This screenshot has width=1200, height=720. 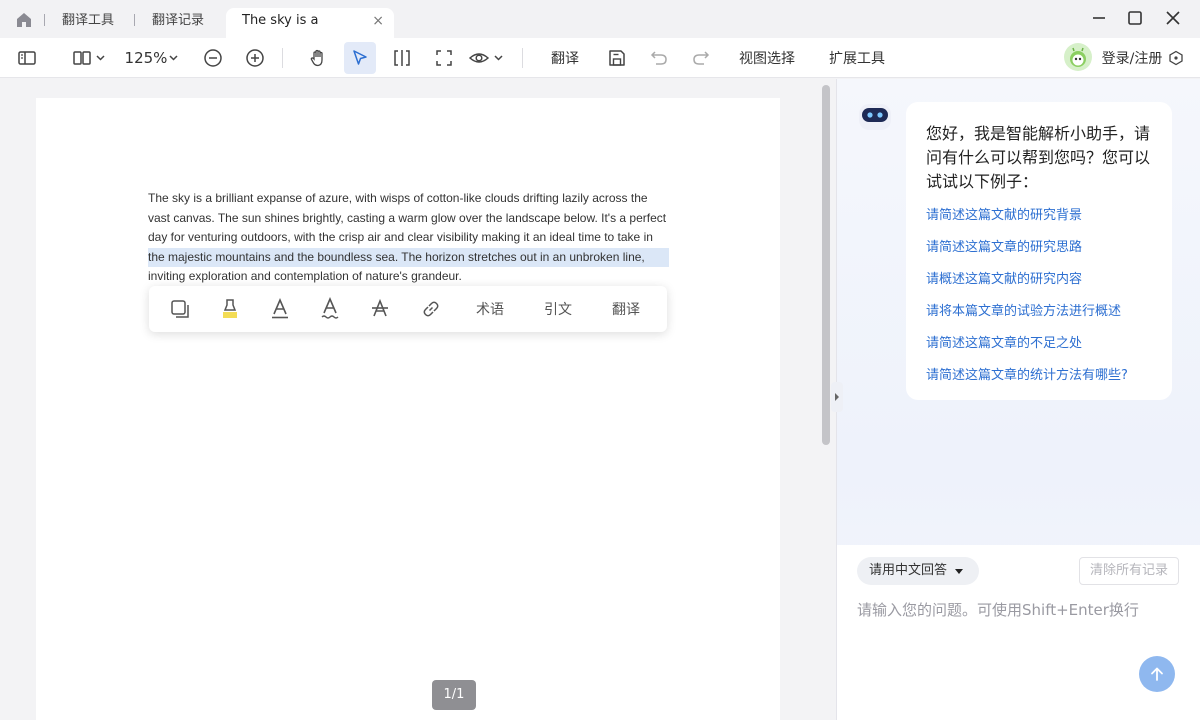 What do you see at coordinates (230, 309) in the screenshot?
I see `highlighter-icon` at bounding box center [230, 309].